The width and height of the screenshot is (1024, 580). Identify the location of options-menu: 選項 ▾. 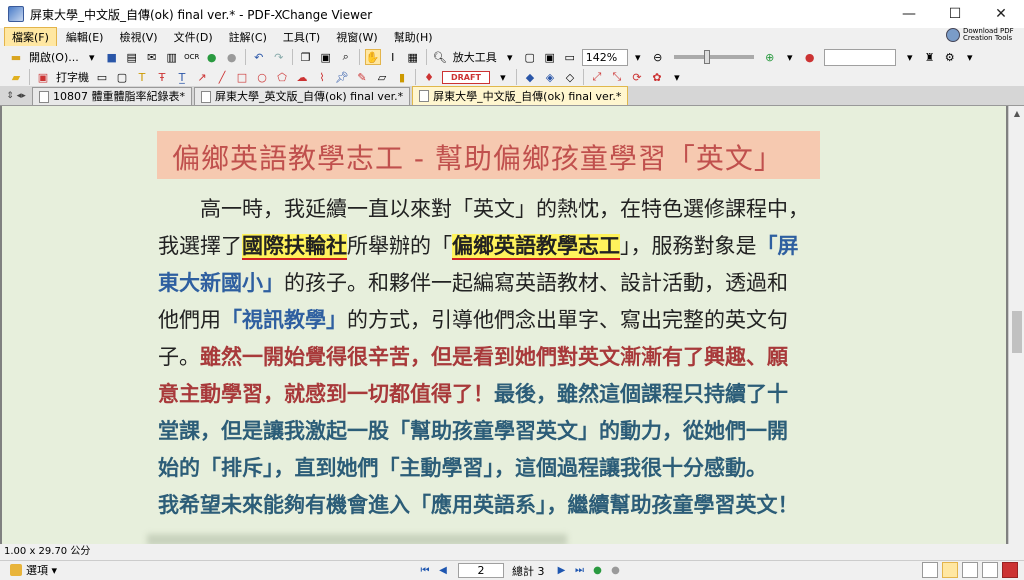
(33, 570).